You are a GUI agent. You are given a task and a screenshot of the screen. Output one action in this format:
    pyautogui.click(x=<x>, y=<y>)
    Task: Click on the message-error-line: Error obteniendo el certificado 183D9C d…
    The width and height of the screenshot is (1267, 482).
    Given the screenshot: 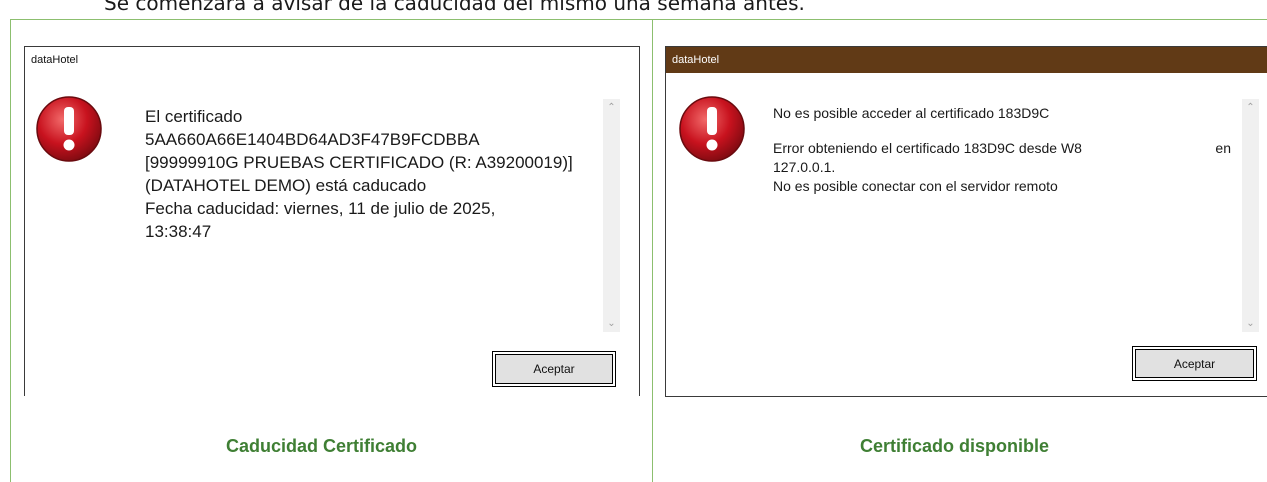 What is the action you would take?
    pyautogui.click(x=1002, y=148)
    